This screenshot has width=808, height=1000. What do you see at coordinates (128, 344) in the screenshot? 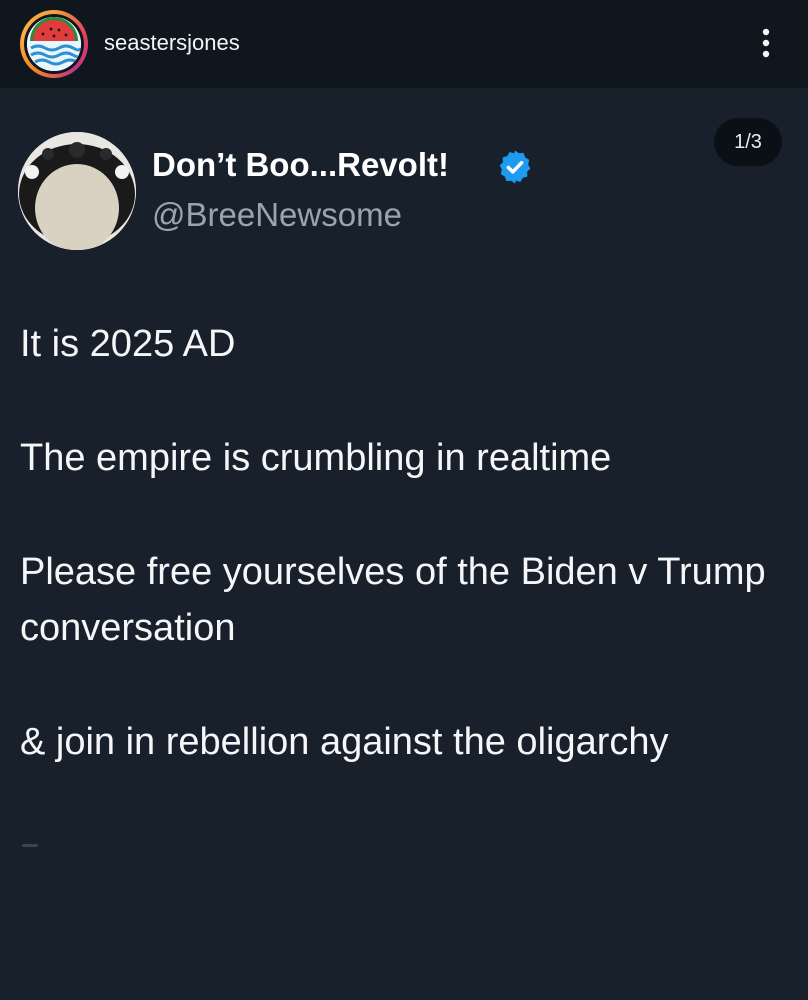
I see `tweet-paragraph: It is 2025 AD` at bounding box center [128, 344].